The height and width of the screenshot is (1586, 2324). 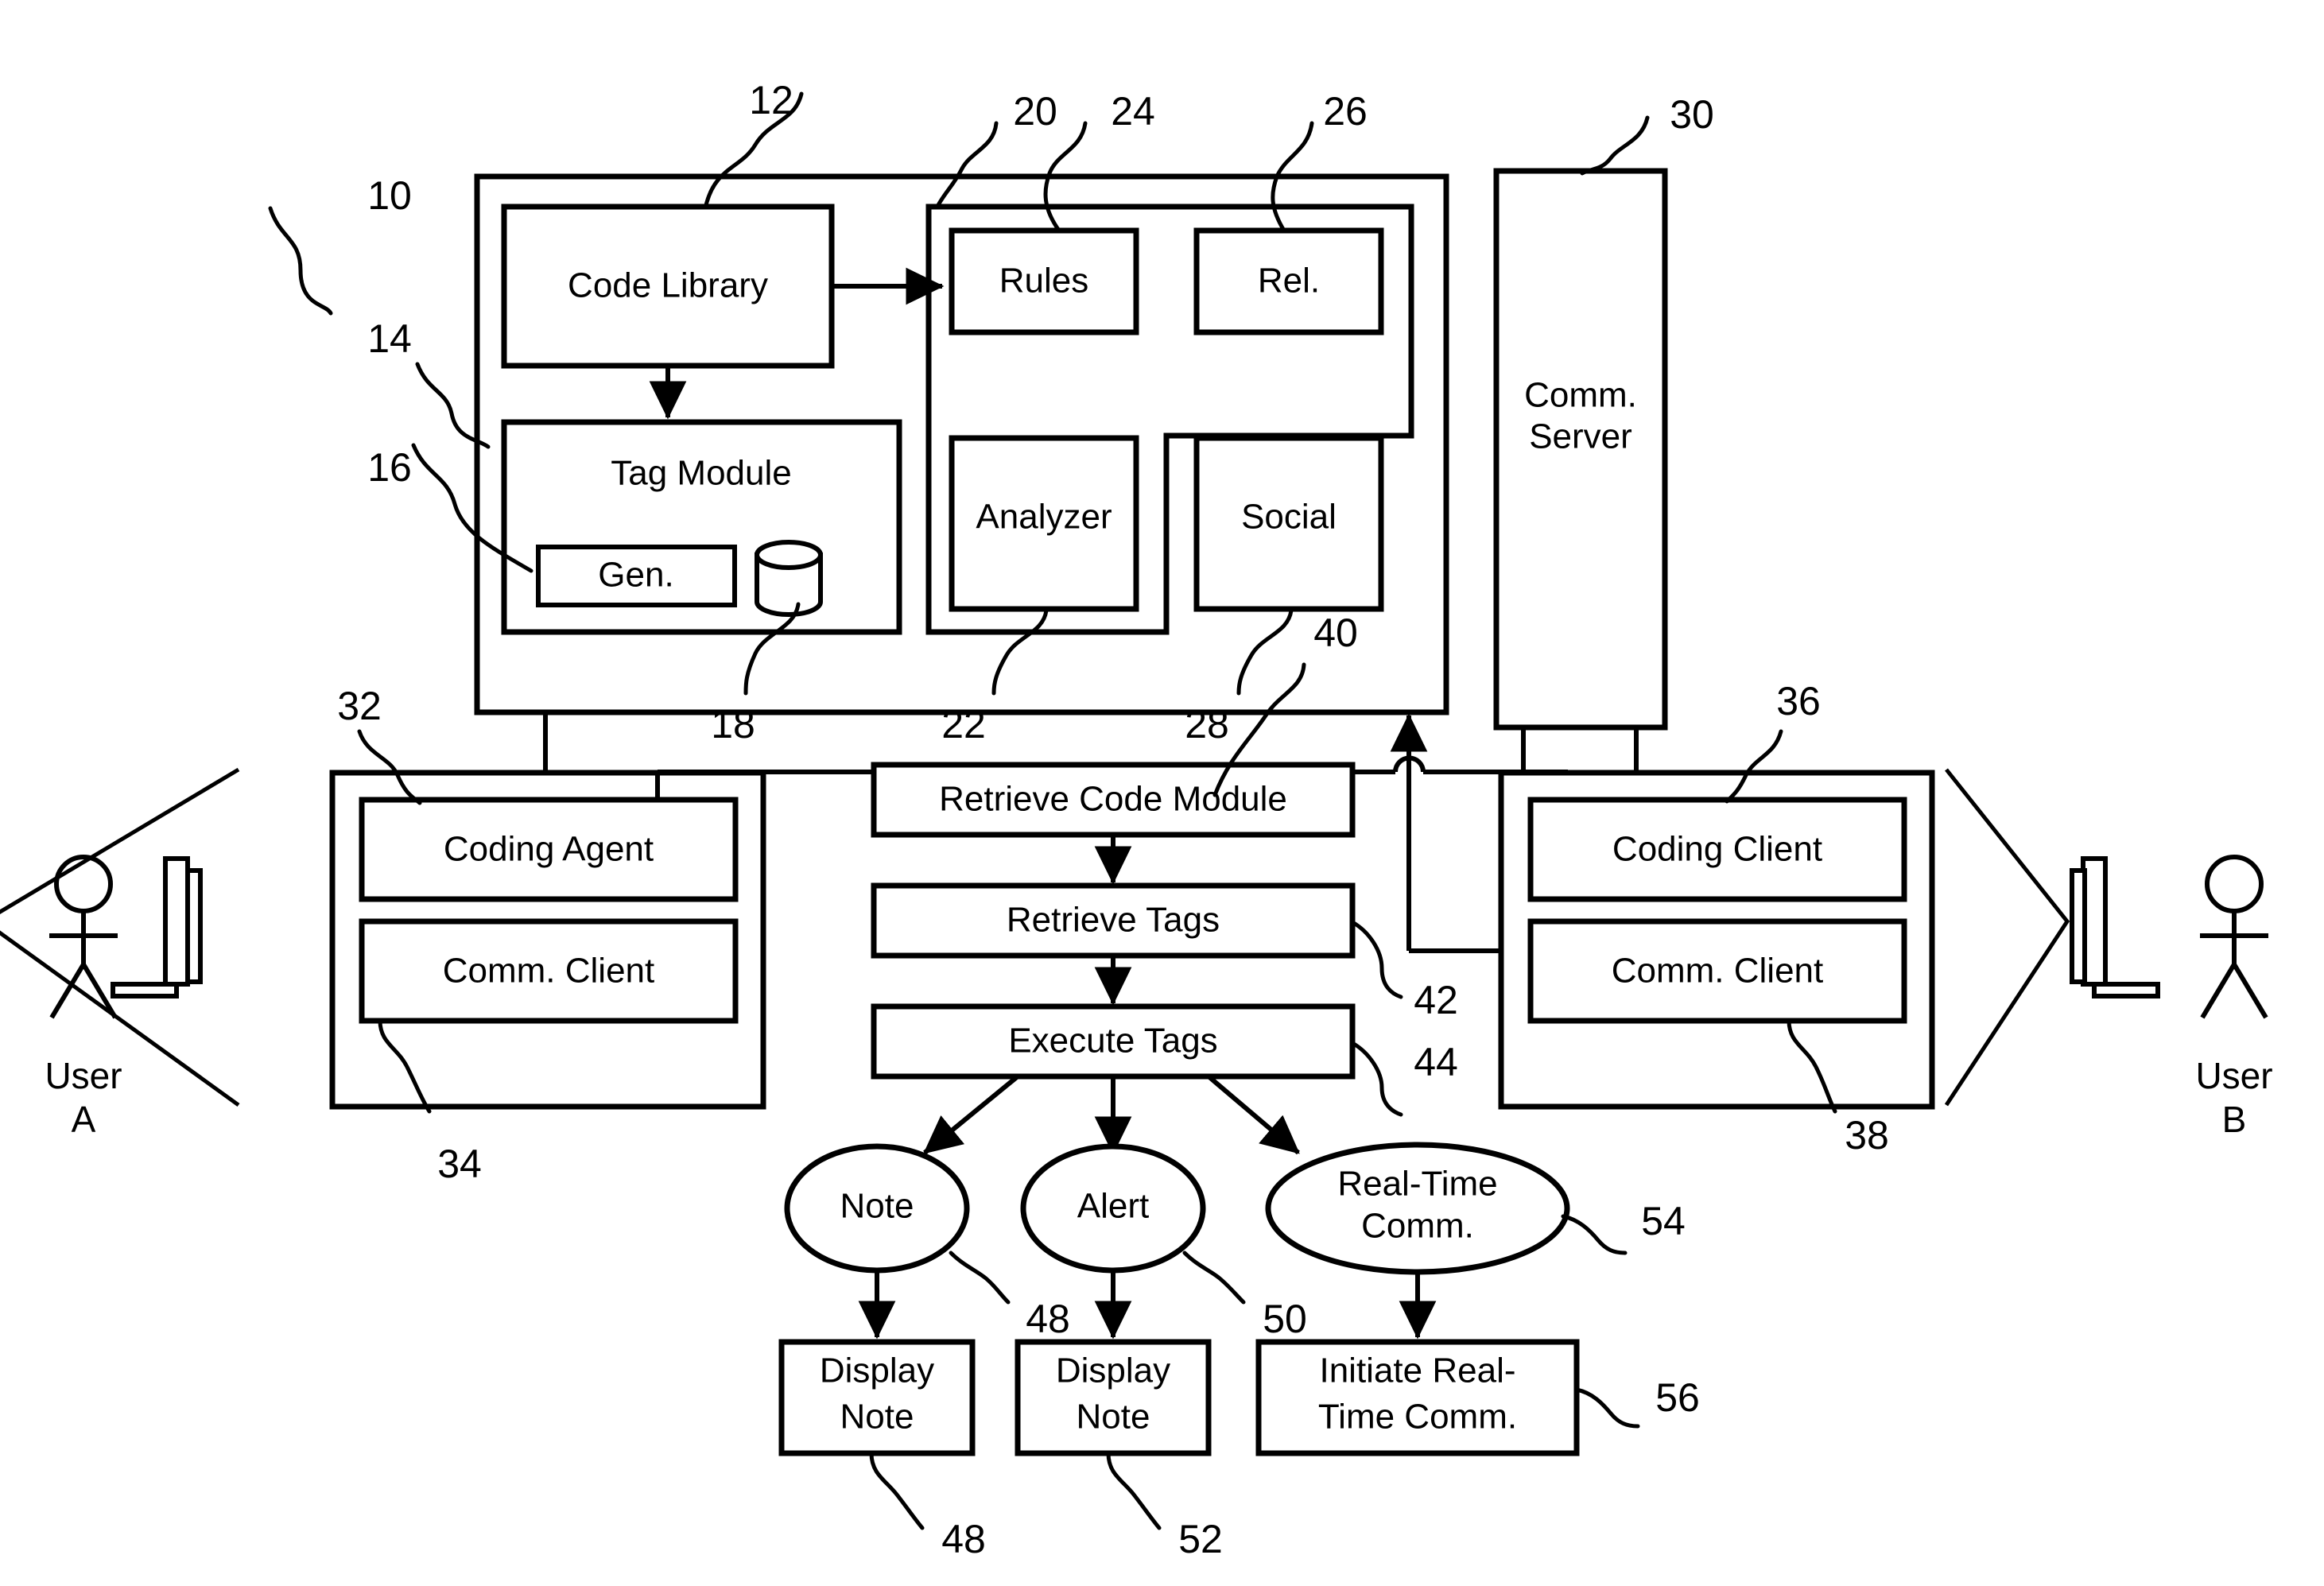 What do you see at coordinates (1718, 972) in the screenshot?
I see `comm-client-right-label: Comm. Client` at bounding box center [1718, 972].